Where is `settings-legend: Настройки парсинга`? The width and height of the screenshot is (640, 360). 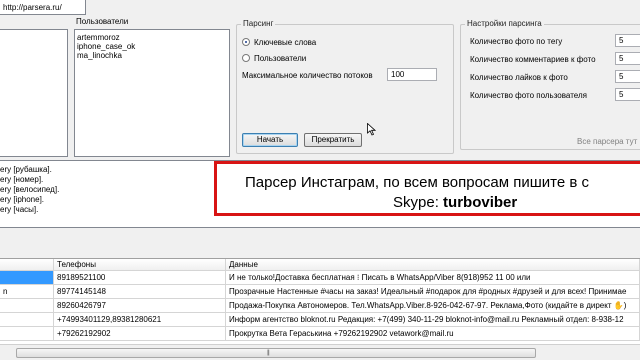
settings-legend: Настройки парсинга is located at coordinates (504, 23).